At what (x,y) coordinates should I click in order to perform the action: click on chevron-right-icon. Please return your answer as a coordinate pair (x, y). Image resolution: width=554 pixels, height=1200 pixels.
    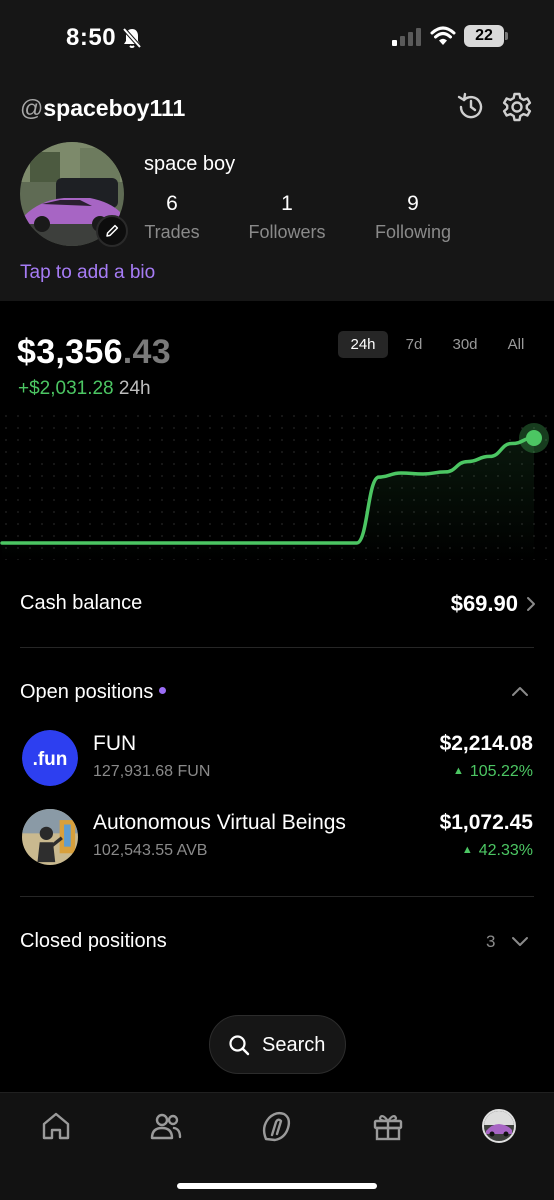
    Looking at the image, I should click on (531, 604).